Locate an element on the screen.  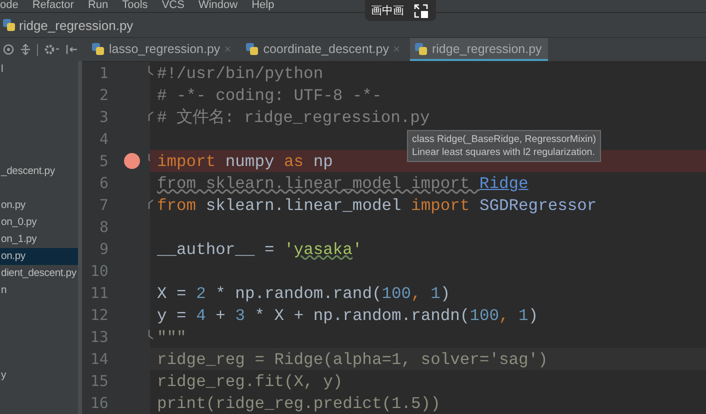
code-line: y = 4 + 3 * X + np.random.randn(100, 1) is located at coordinates (347, 315).